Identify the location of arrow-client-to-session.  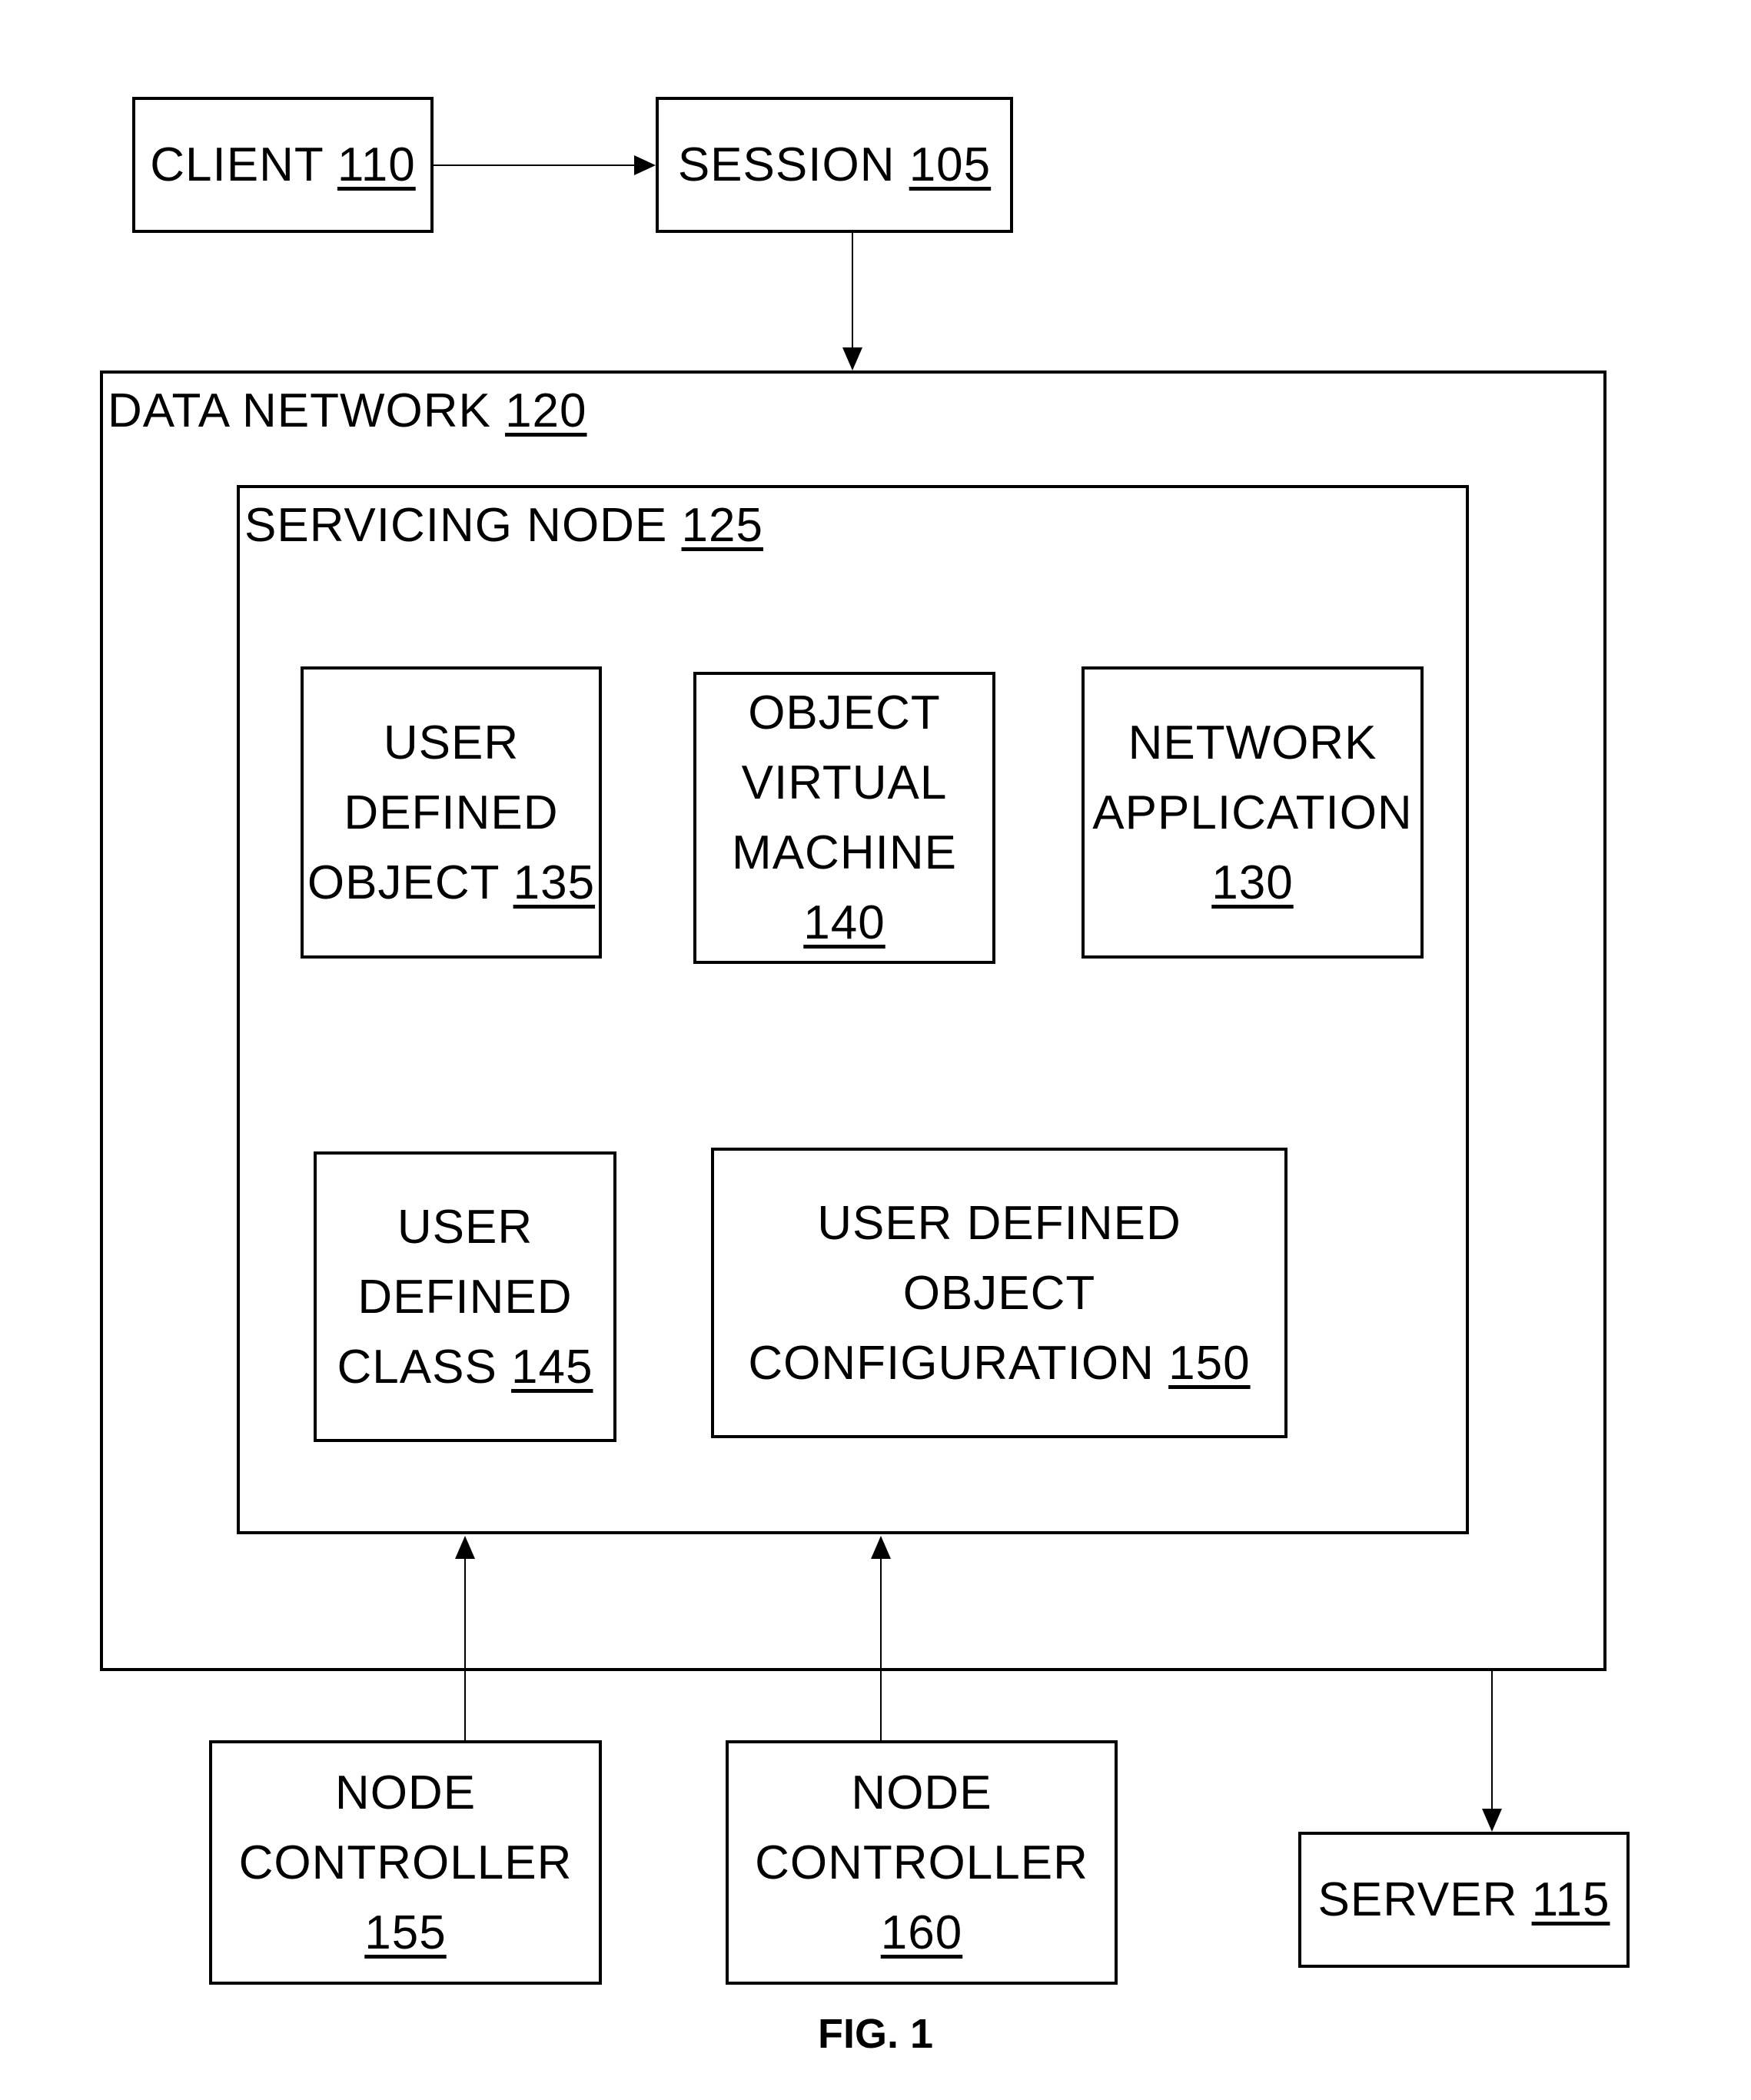
(545, 165).